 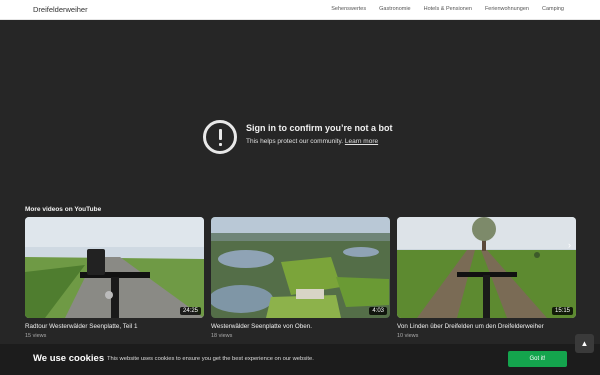 I want to click on nav-item-ferienwohnungen: Ferienwohnungen, so click(x=507, y=9).